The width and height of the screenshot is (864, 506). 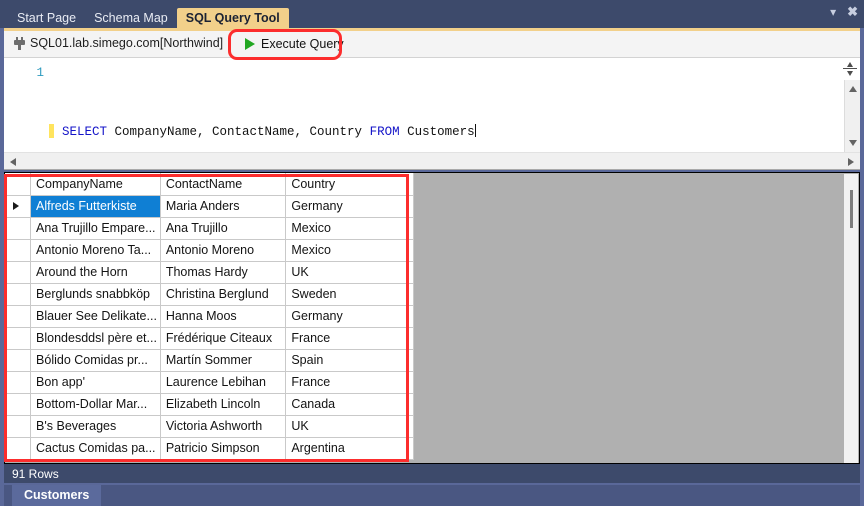 I want to click on table-row: Alfreds Futterkiste Maria Anders Germany, so click(x=209, y=206).